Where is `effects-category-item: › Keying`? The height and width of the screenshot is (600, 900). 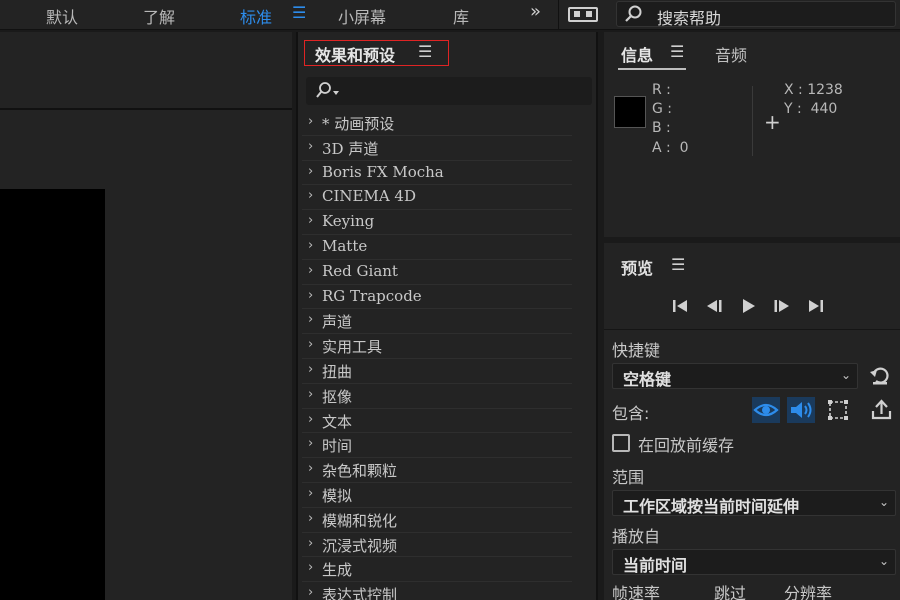
effects-category-item: › Keying is located at coordinates (437, 222).